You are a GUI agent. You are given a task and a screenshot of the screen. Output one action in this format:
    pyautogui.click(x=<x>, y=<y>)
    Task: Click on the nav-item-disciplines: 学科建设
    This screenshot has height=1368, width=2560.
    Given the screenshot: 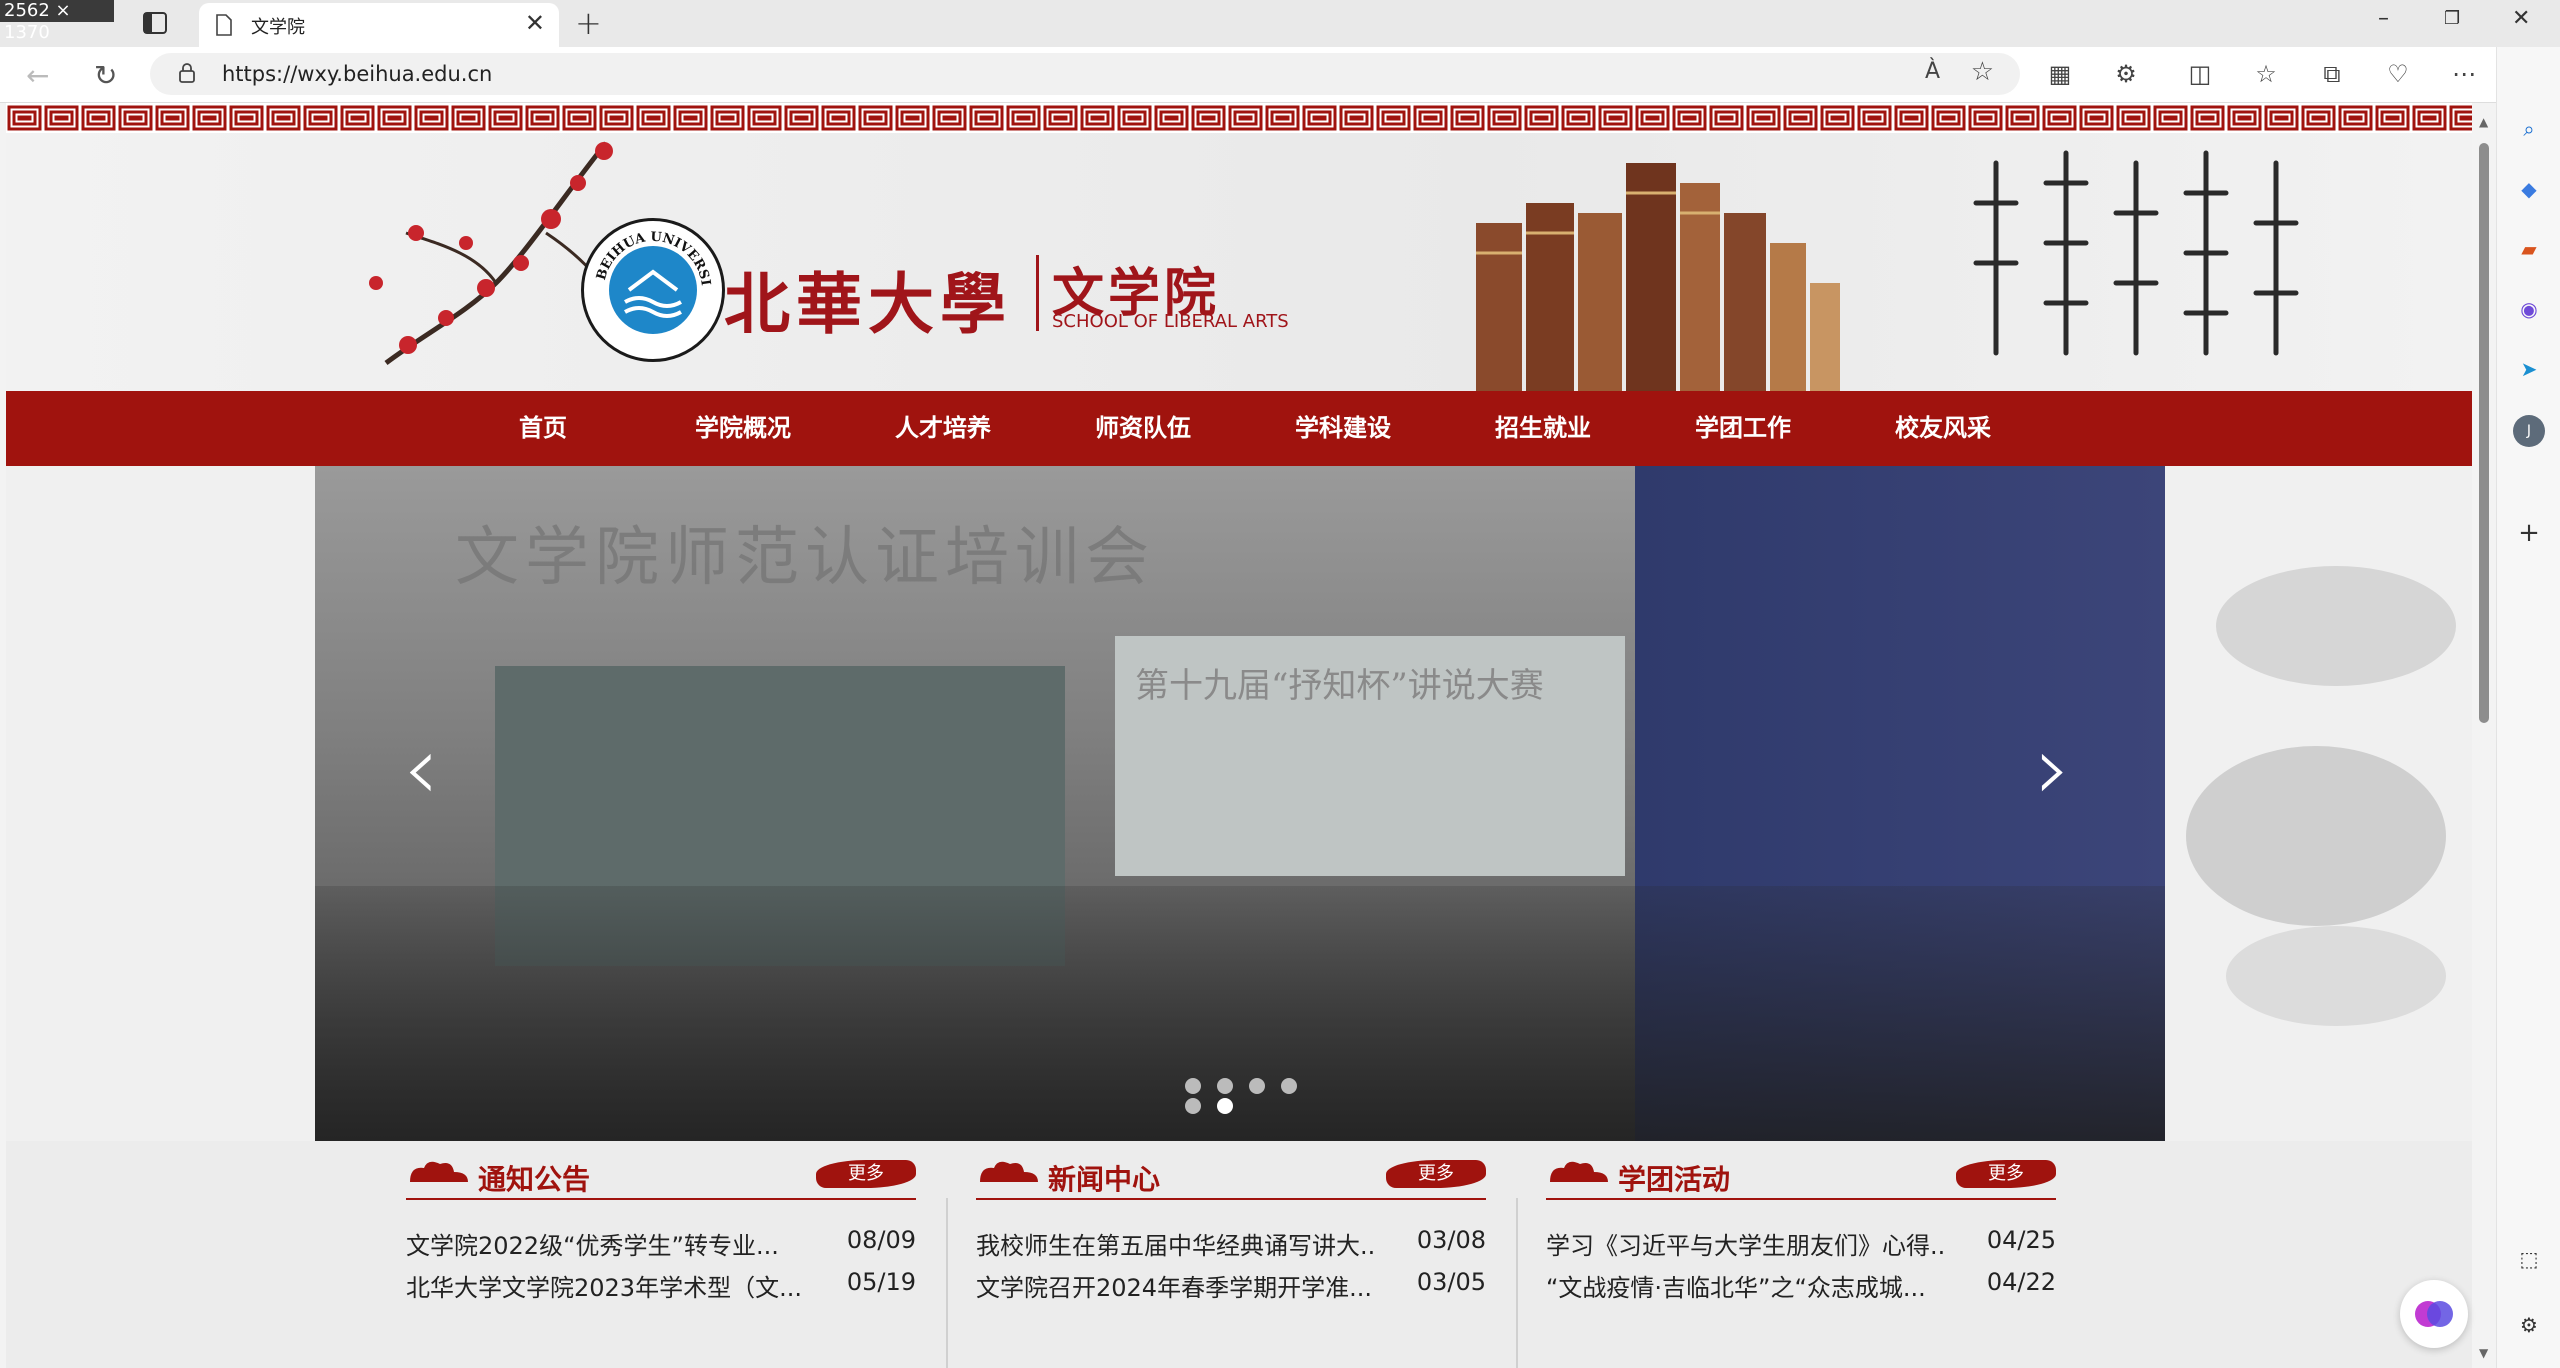 What is the action you would take?
    pyautogui.click(x=1343, y=428)
    